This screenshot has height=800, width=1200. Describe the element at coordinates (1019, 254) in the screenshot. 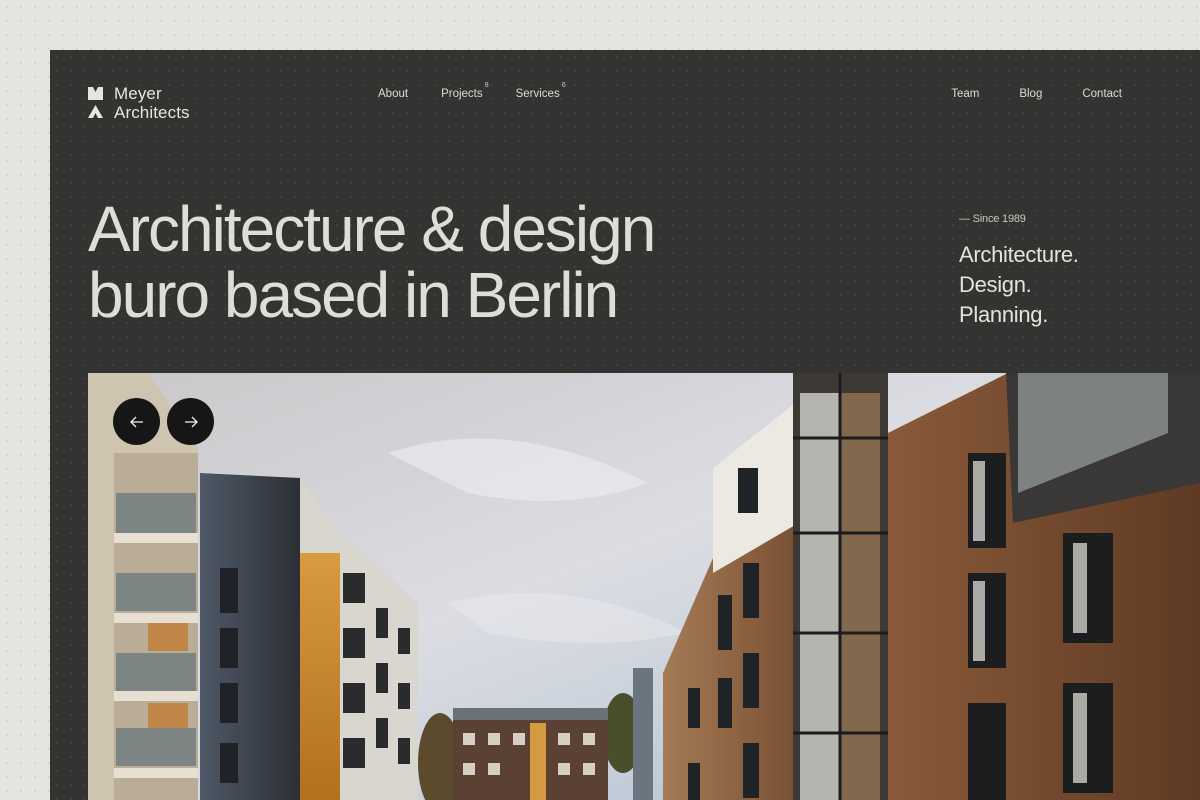

I see `tagline-architecture: Architecture.` at that location.